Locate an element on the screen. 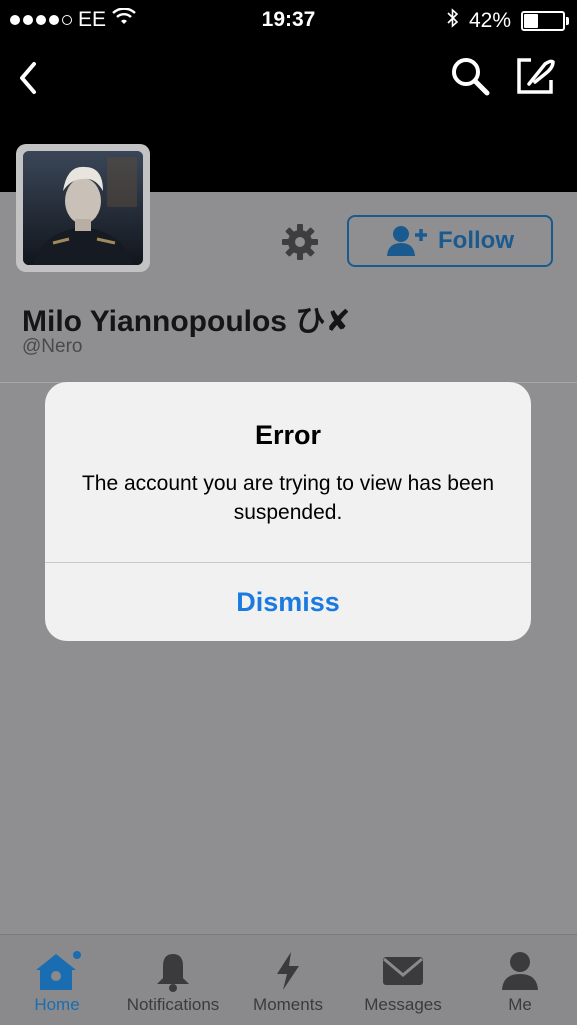 Image resolution: width=577 pixels, height=1025 pixels. home-icon is located at coordinates (58, 970).